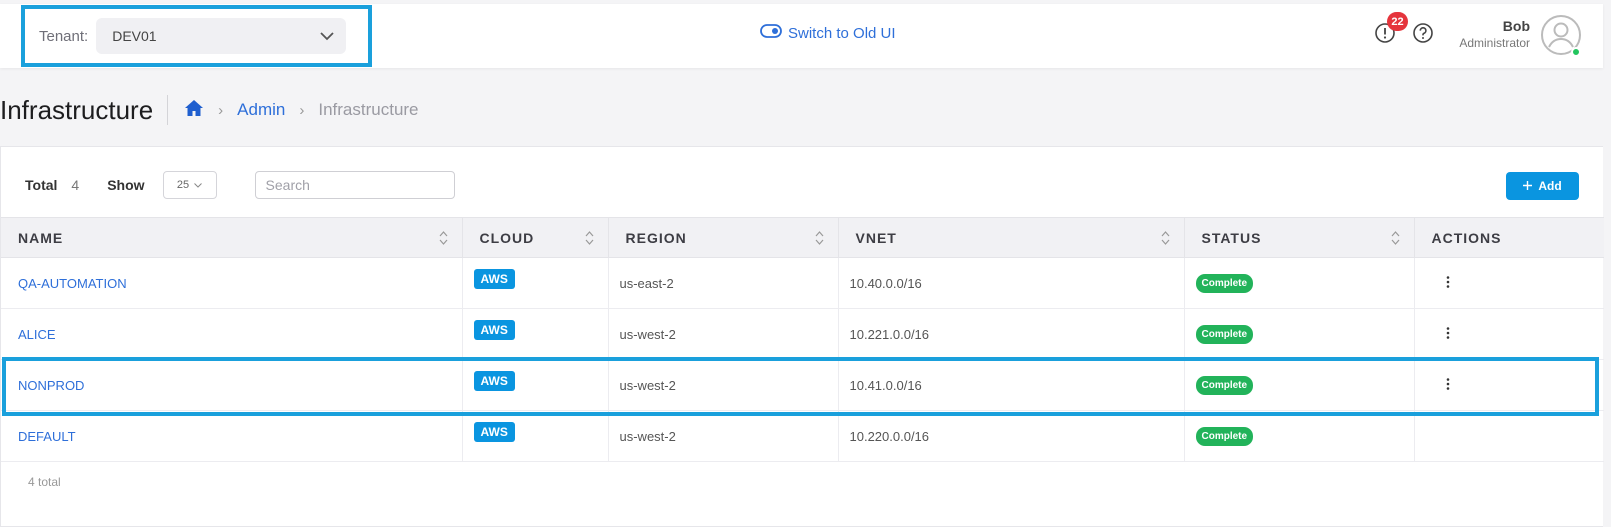 The width and height of the screenshot is (1611, 527). I want to click on tenant-label: Tenant:, so click(64, 36).